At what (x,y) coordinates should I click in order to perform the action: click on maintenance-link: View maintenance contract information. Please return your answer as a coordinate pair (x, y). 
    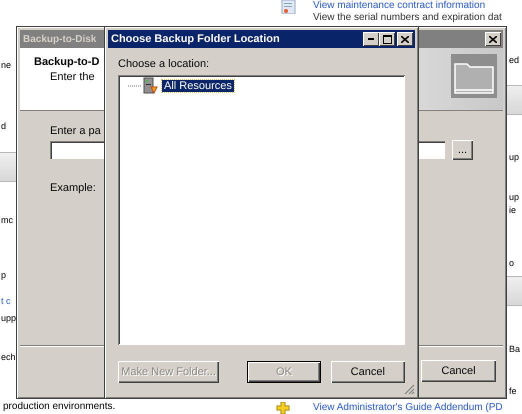
    Looking at the image, I should click on (399, 6).